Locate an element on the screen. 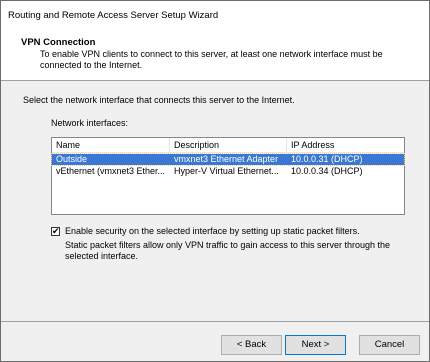  network-interfaces-label: Network interfaces: is located at coordinates (90, 123).